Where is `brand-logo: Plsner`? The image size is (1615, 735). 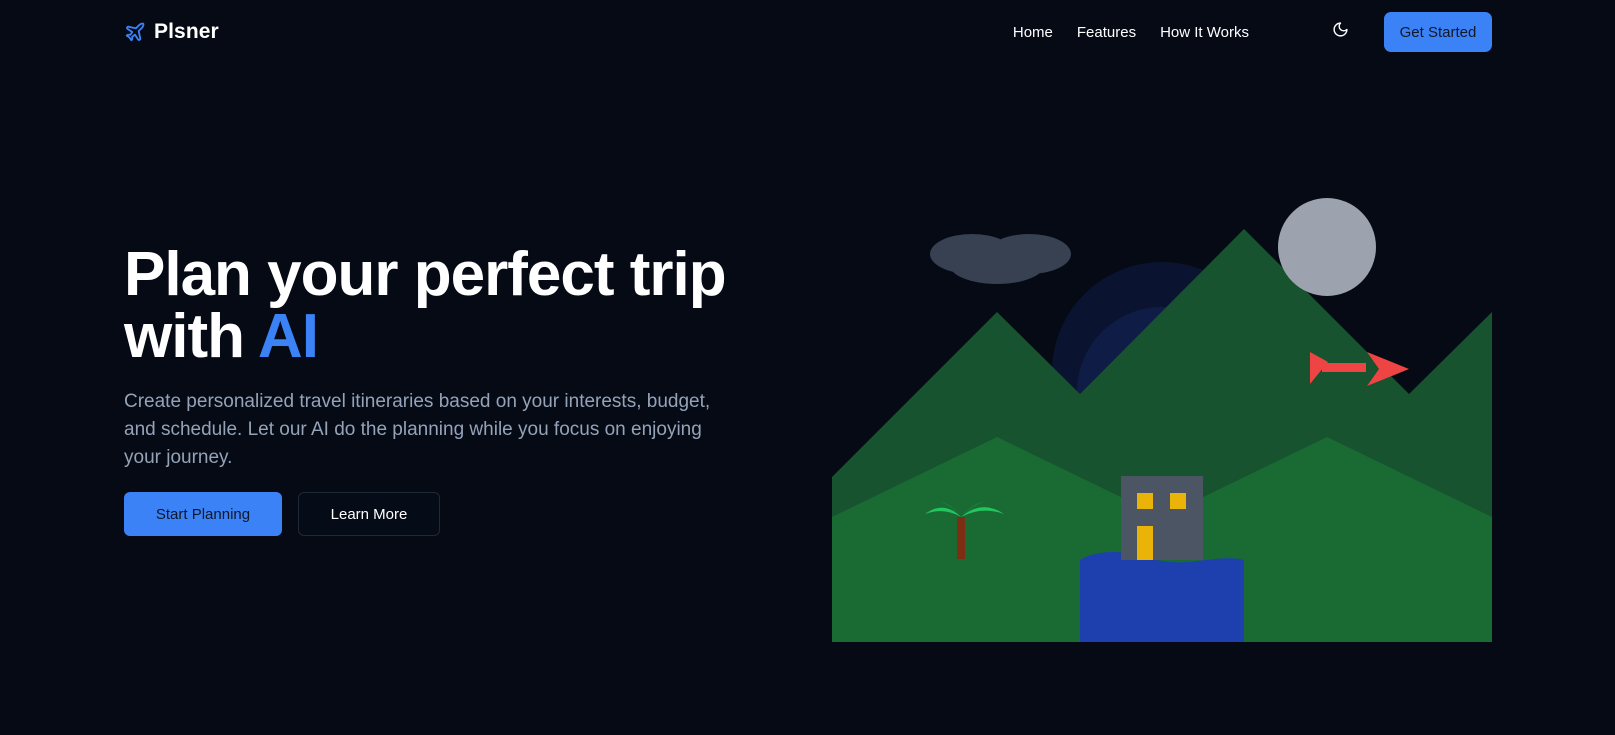 brand-logo: Plsner is located at coordinates (171, 32).